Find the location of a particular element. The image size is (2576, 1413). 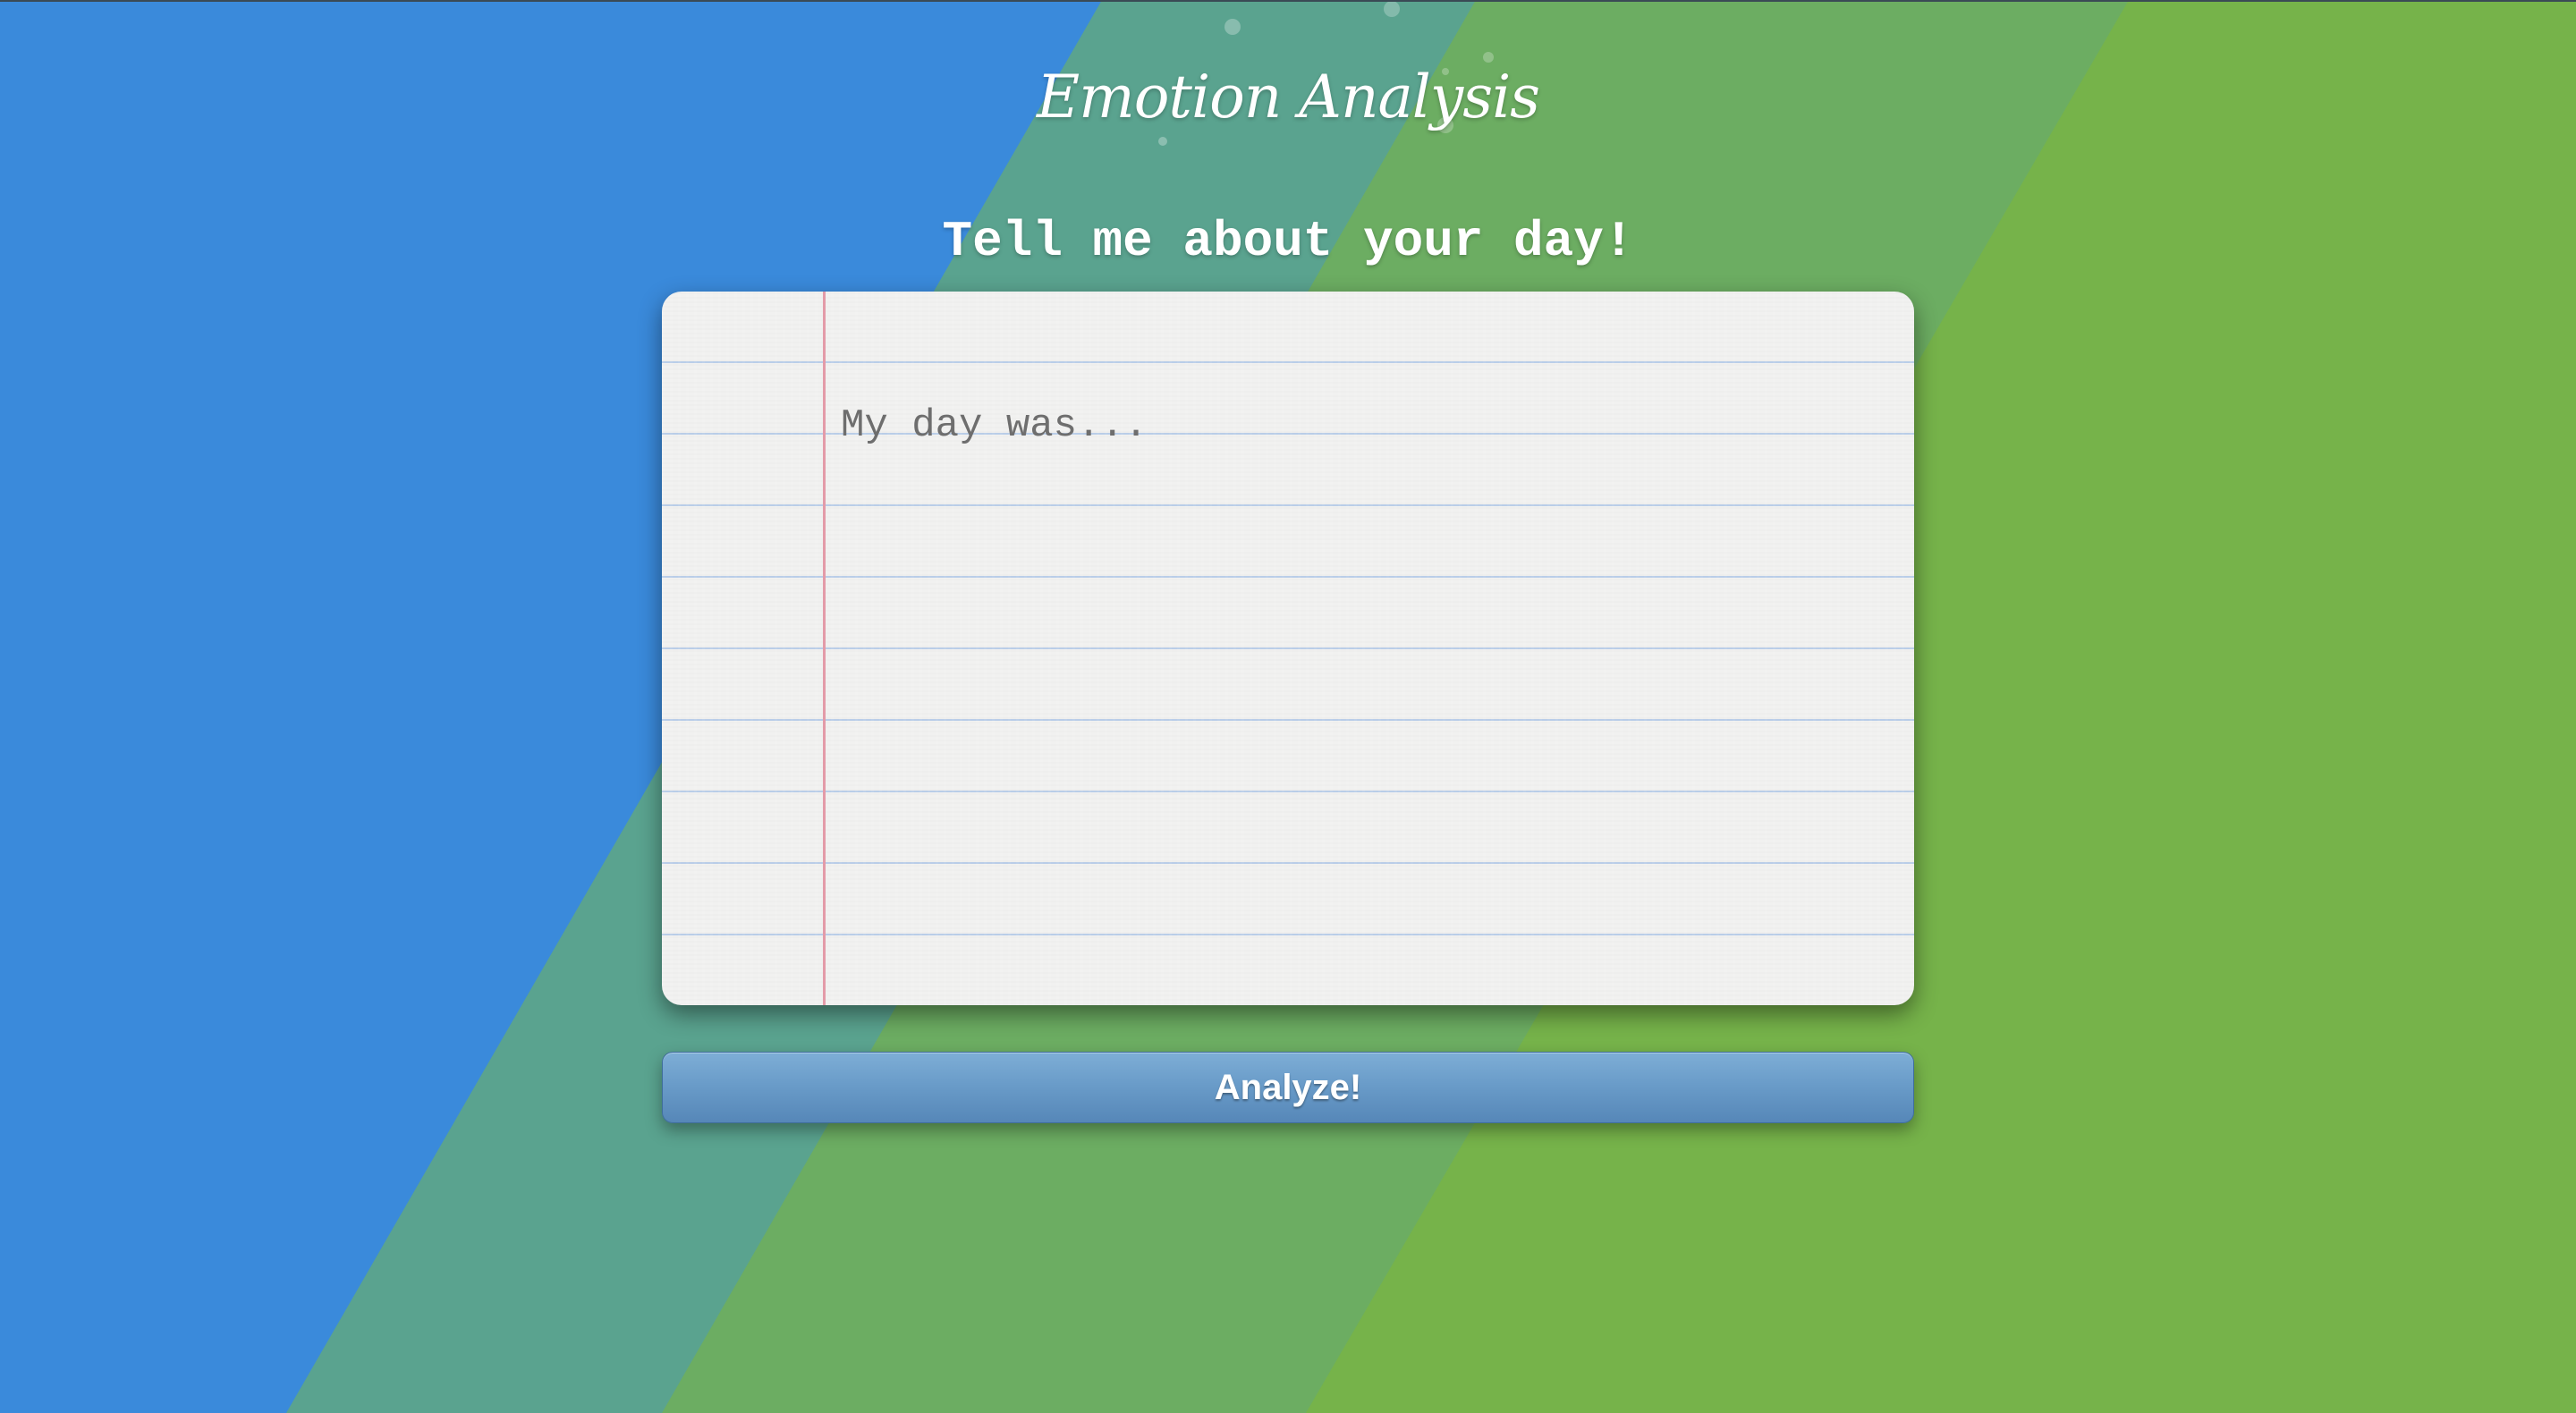

prompt-heading: Tell me about your day! is located at coordinates (1288, 241).